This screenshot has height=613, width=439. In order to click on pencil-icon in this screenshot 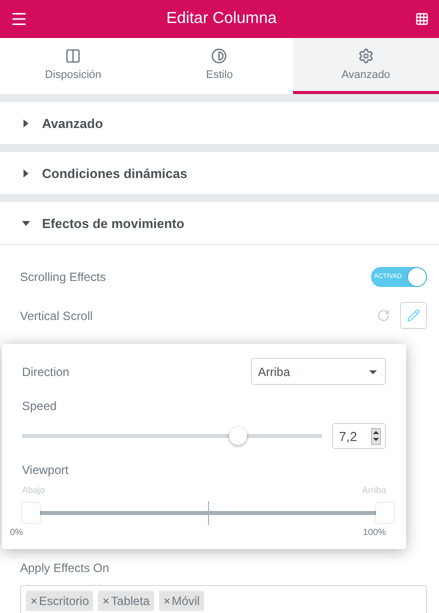, I will do `click(413, 315)`.